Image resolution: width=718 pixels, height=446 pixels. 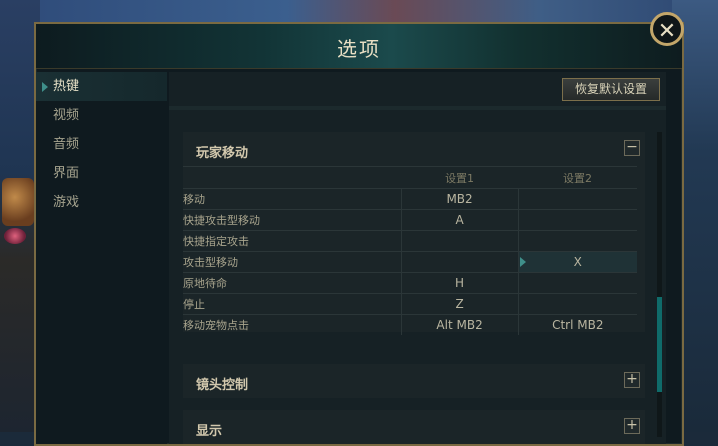 I want to click on column-header-set2: 设置2, so click(x=577, y=177).